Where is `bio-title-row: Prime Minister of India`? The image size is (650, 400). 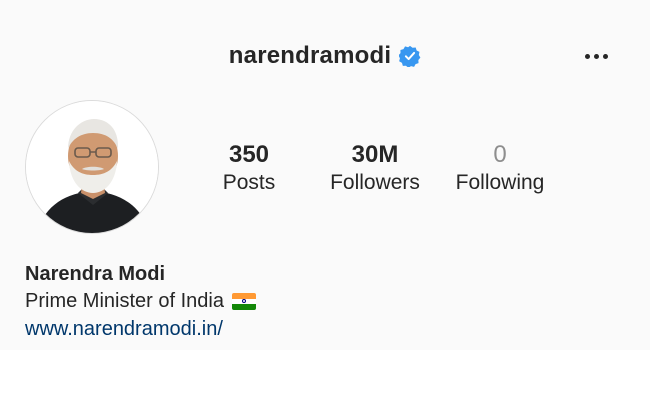 bio-title-row: Prime Minister of India is located at coordinates (325, 301).